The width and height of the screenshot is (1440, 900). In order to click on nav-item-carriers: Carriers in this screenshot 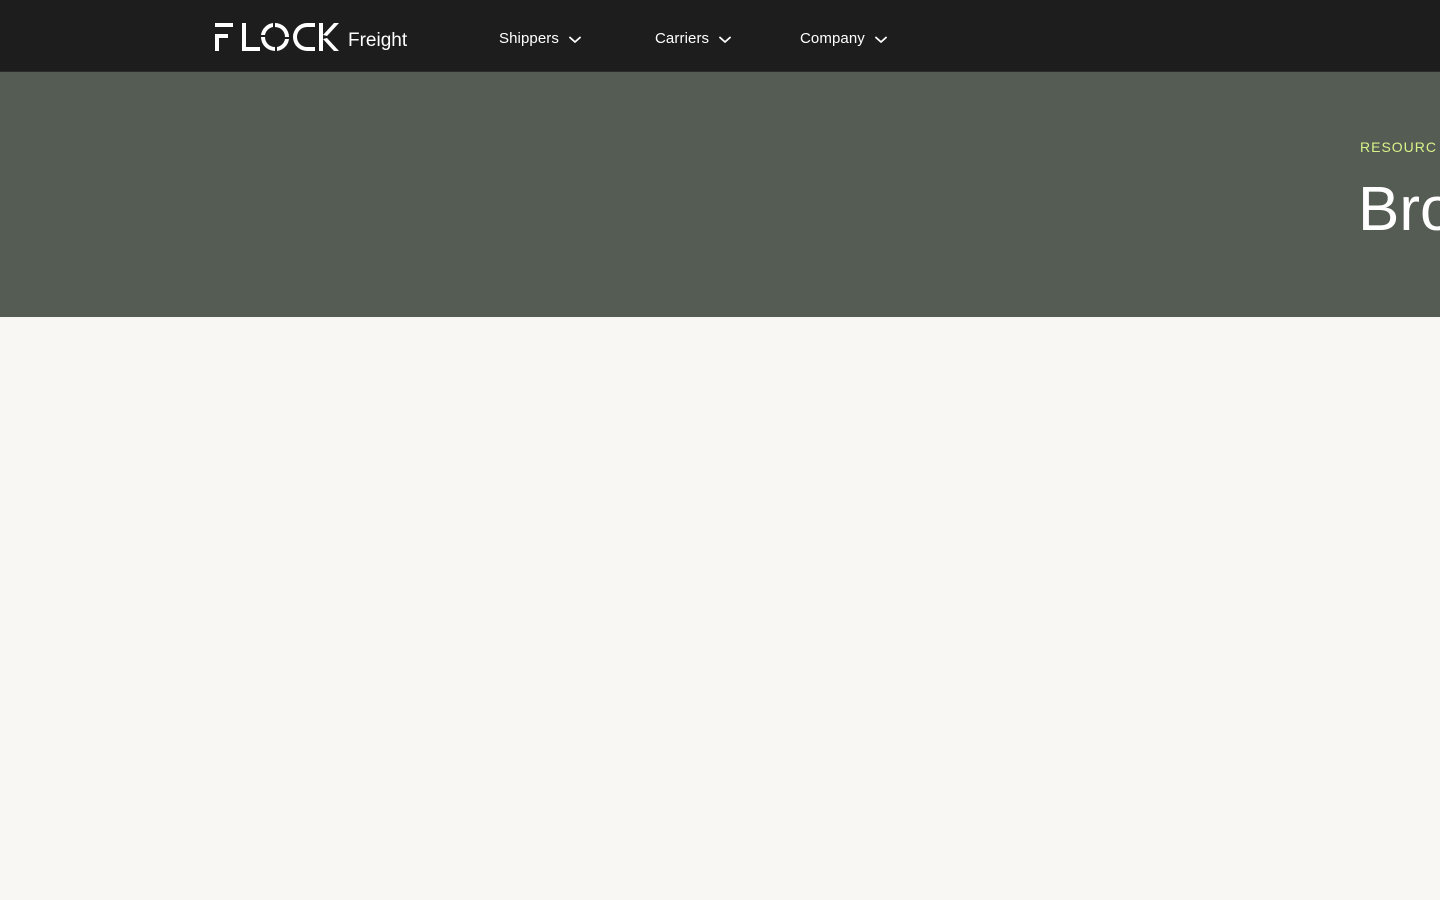, I will do `click(693, 38)`.